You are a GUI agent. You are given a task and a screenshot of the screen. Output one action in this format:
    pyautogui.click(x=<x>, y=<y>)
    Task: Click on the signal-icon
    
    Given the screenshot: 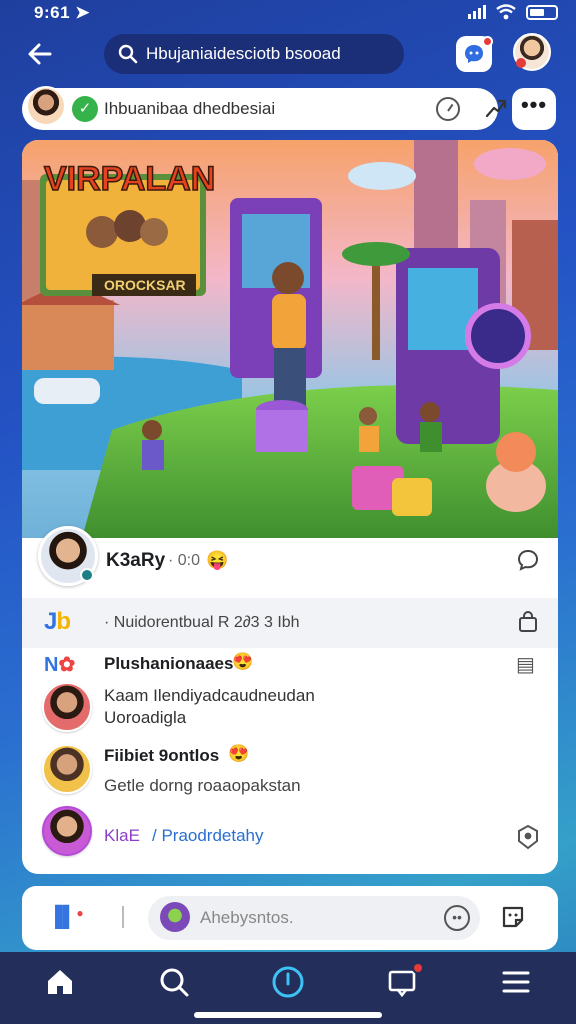 What is the action you would take?
    pyautogui.click(x=477, y=12)
    